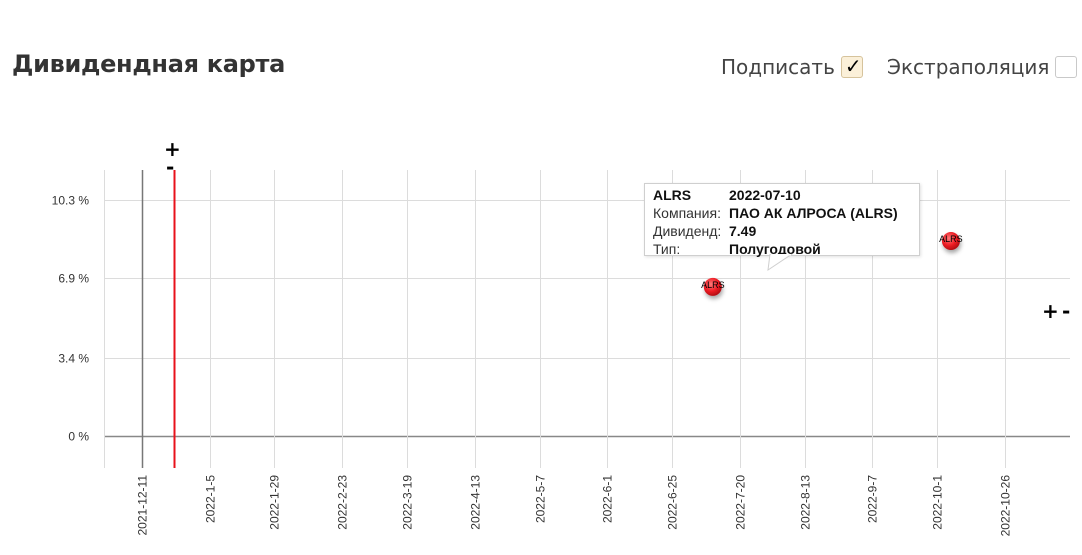 The width and height of the screenshot is (1082, 555). I want to click on tooltip-type-label: Тип:, so click(667, 249).